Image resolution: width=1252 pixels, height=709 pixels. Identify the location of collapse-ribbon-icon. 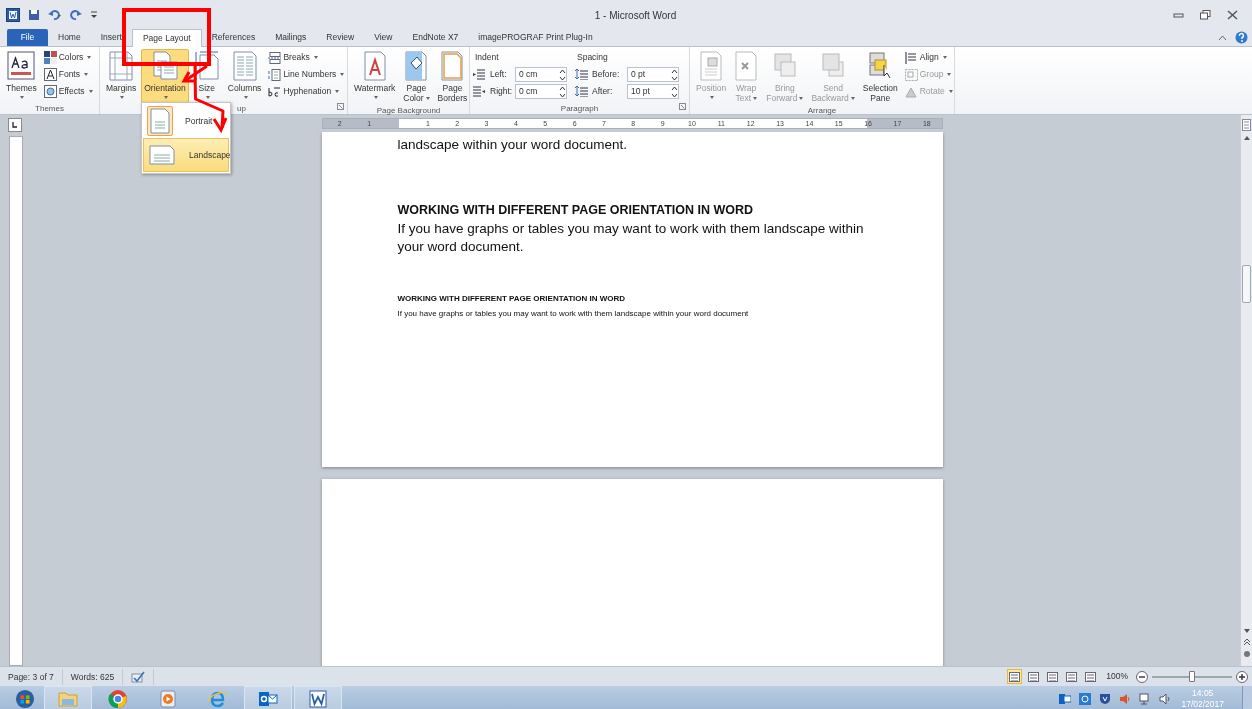
(1222, 37).